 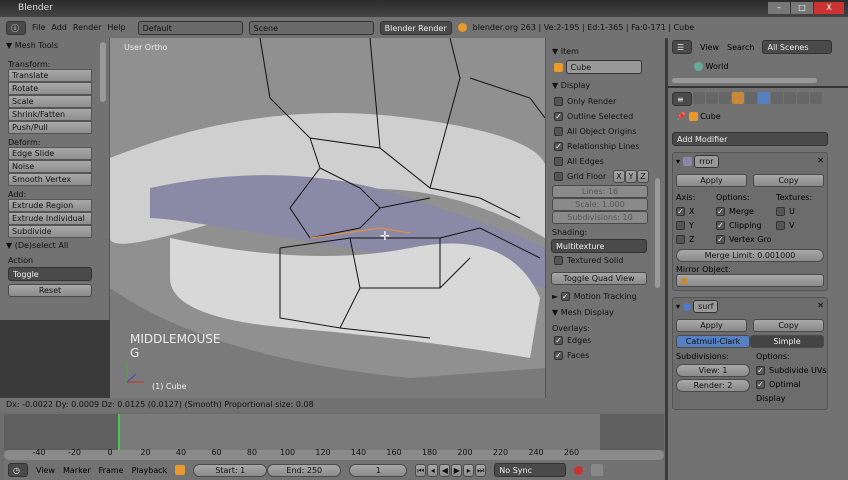 I want to click on motion-tracking-header: ► Motion Tracking, so click(x=605, y=297).